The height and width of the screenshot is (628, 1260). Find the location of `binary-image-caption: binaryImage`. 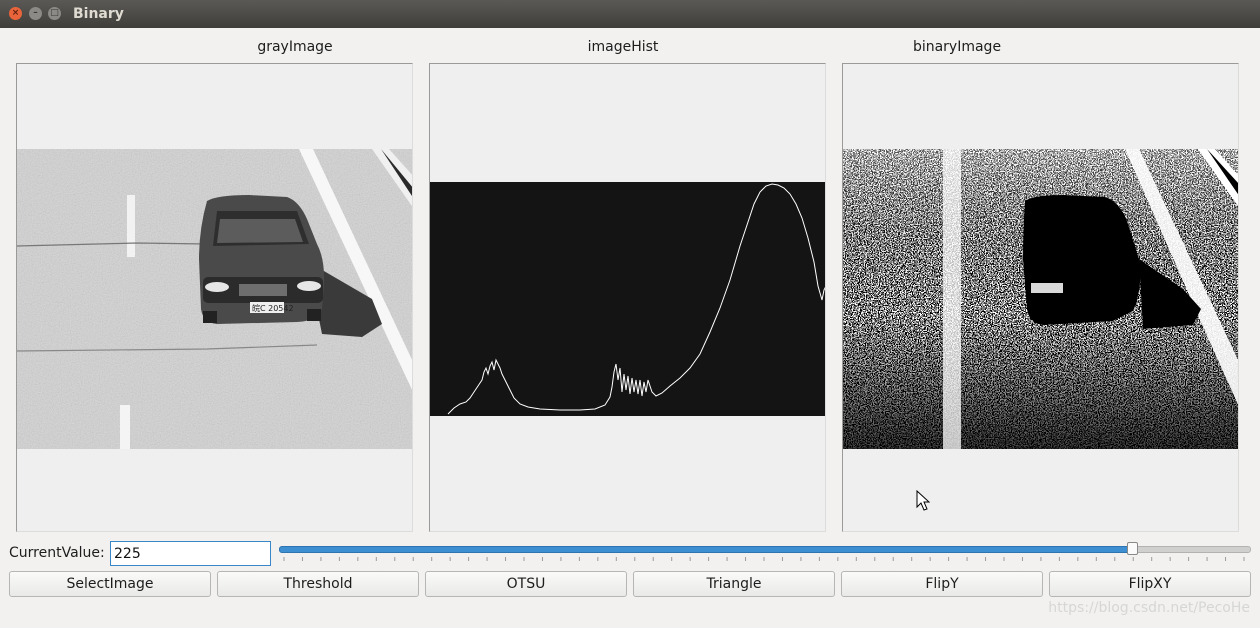

binary-image-caption: binaryImage is located at coordinates (957, 47).